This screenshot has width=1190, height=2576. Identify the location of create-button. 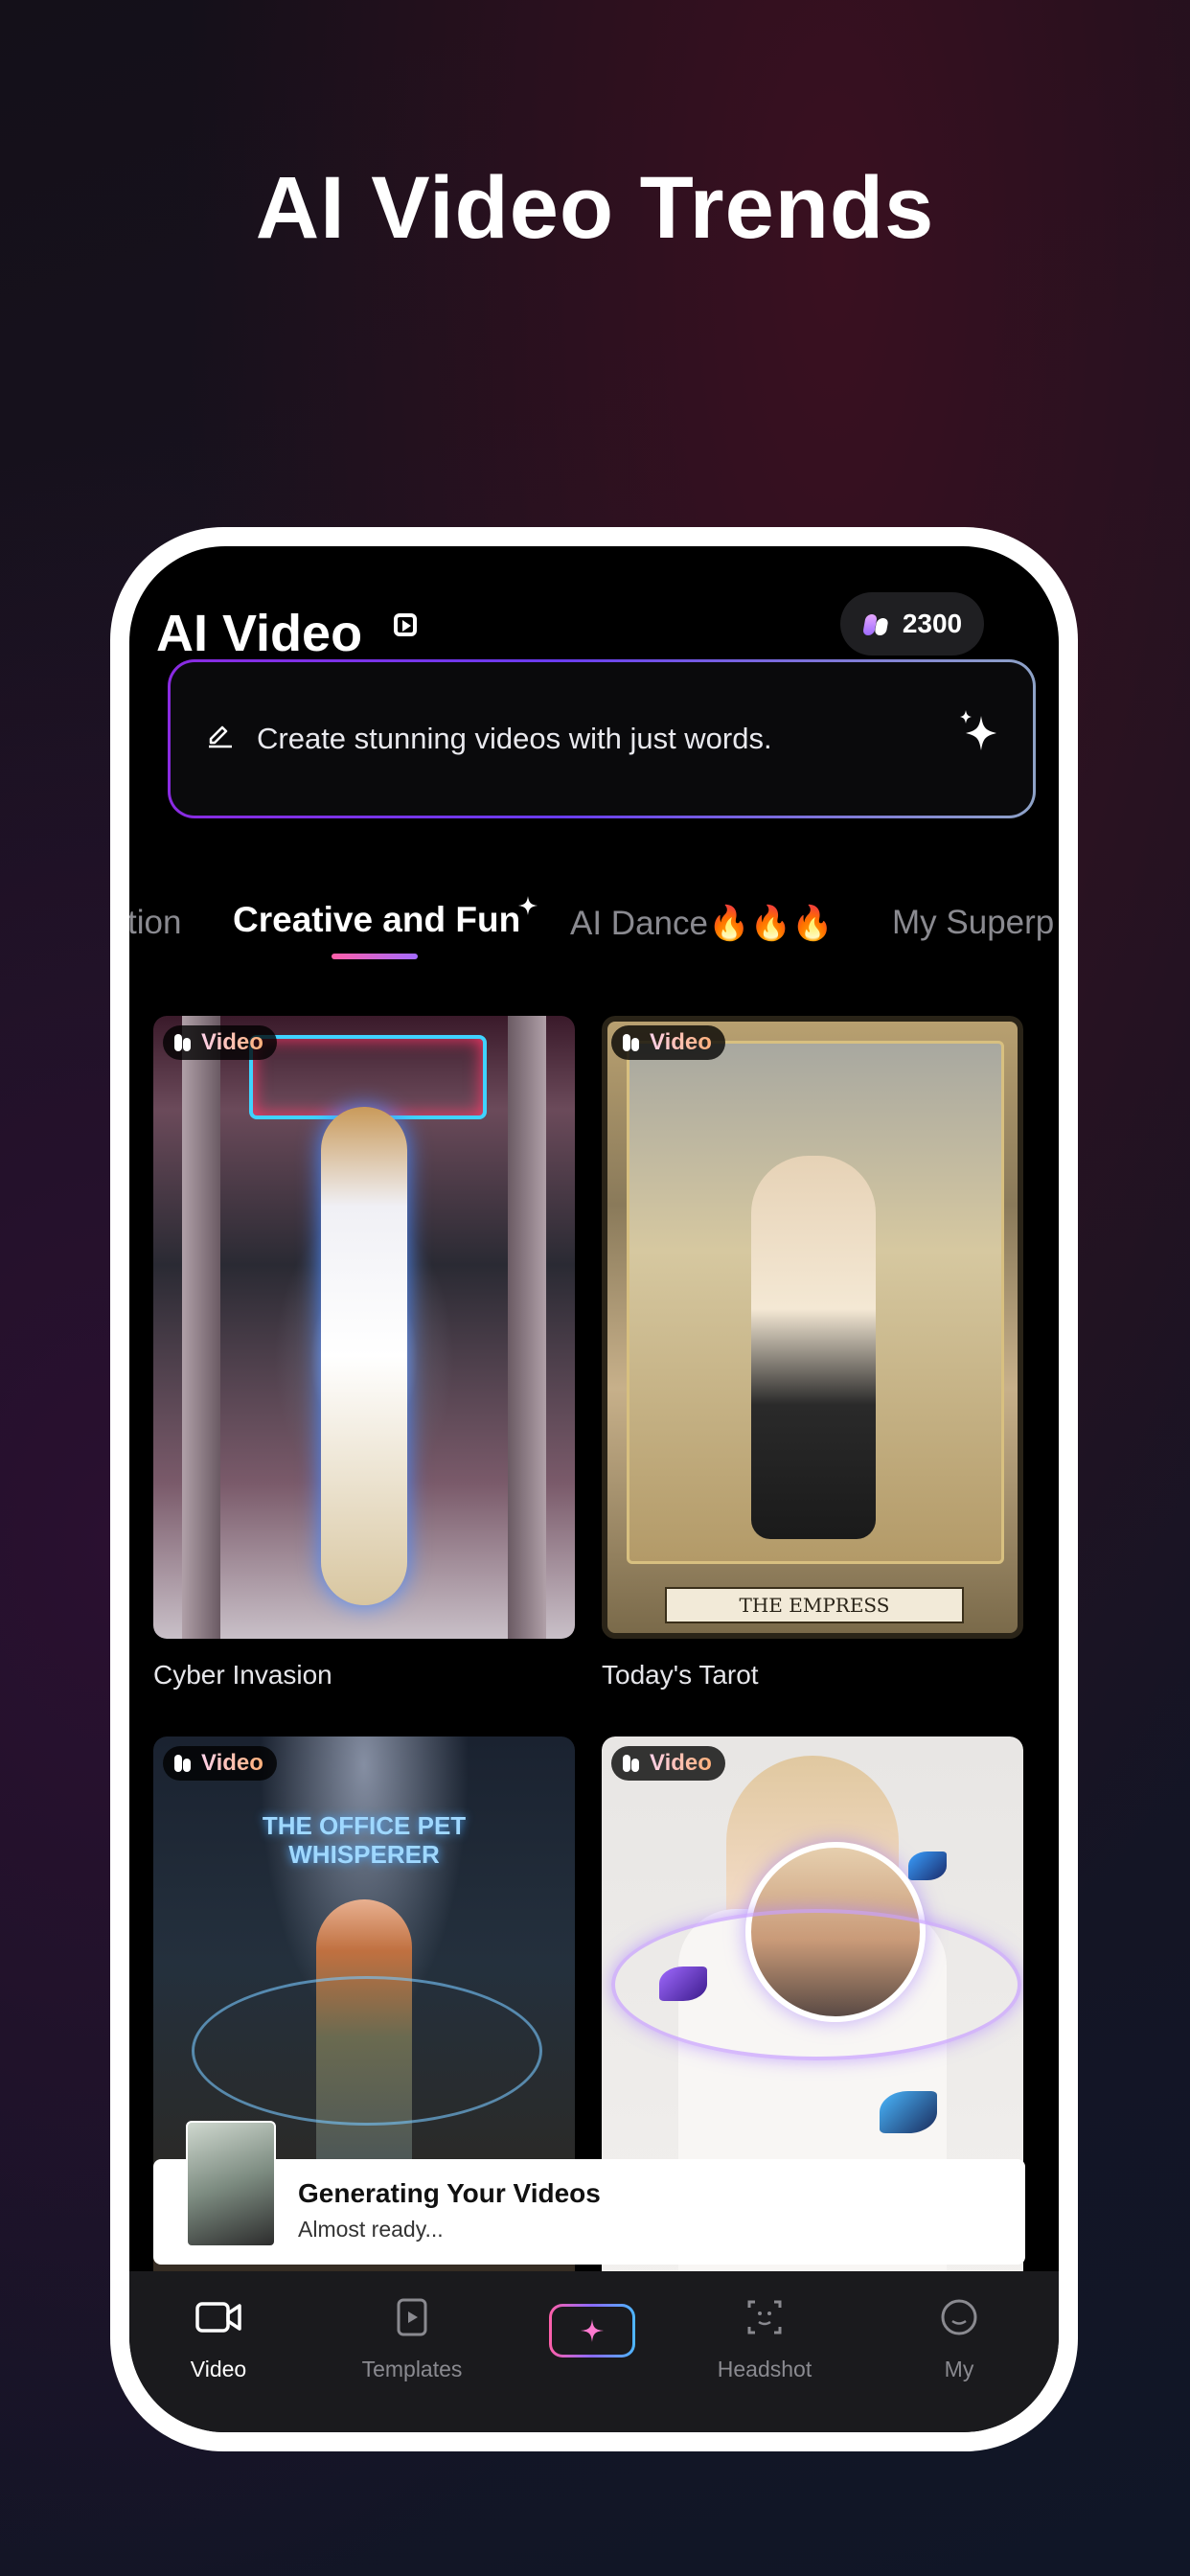
(592, 2331).